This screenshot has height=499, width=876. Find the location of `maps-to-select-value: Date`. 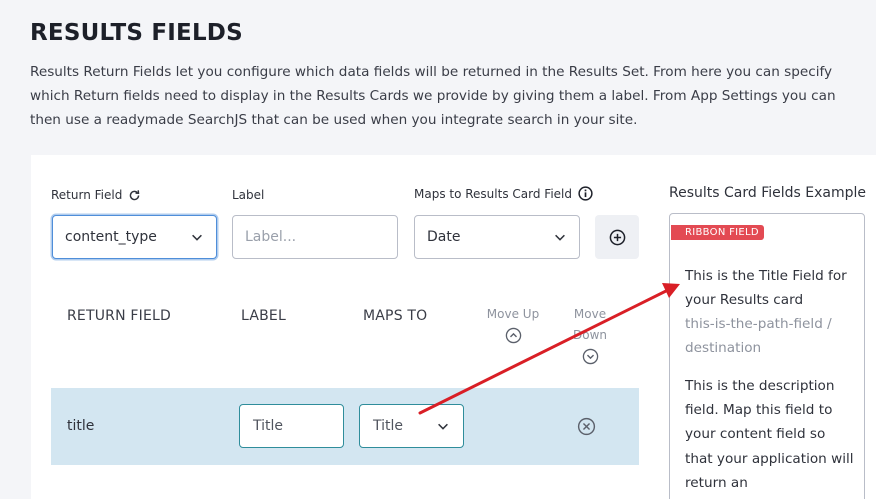

maps-to-select-value: Date is located at coordinates (444, 237).